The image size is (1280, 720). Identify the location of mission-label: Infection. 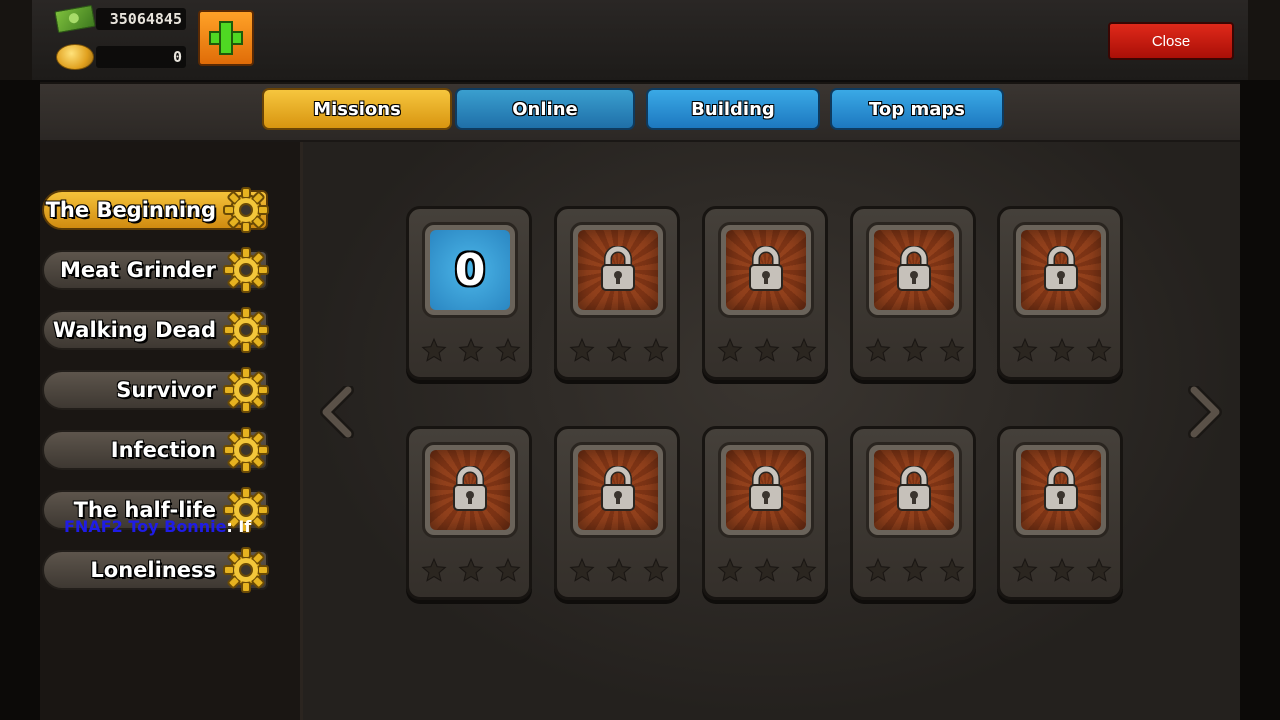
(163, 450).